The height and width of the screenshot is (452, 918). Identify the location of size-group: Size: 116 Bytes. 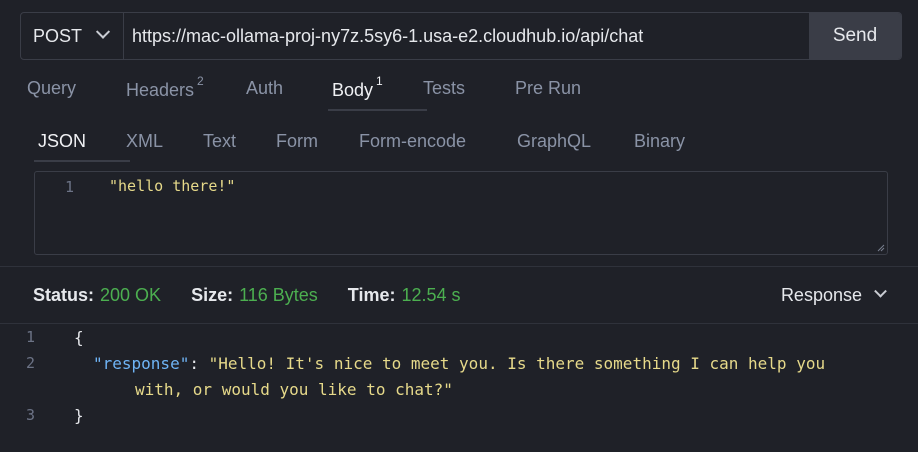
(254, 295).